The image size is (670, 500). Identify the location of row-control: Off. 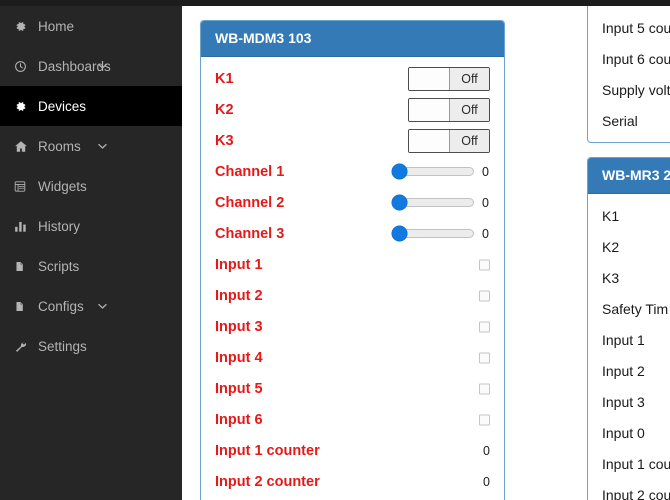
(449, 140).